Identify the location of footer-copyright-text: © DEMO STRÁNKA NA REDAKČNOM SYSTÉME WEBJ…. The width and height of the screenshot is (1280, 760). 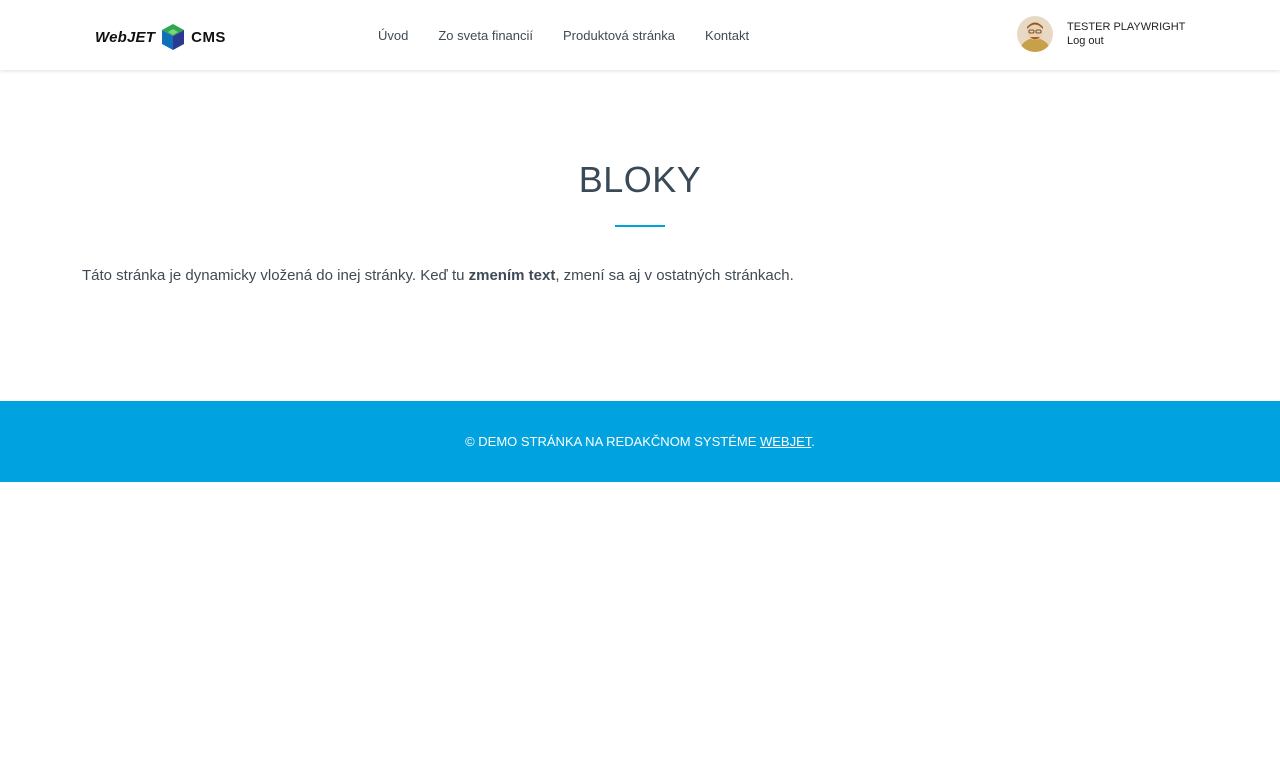
(640, 441).